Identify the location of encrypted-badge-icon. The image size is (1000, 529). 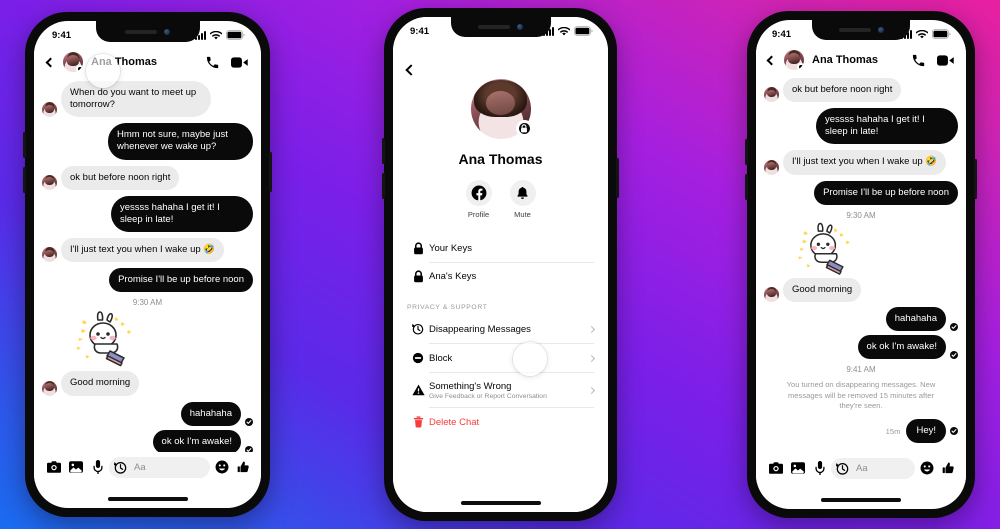
(800, 66).